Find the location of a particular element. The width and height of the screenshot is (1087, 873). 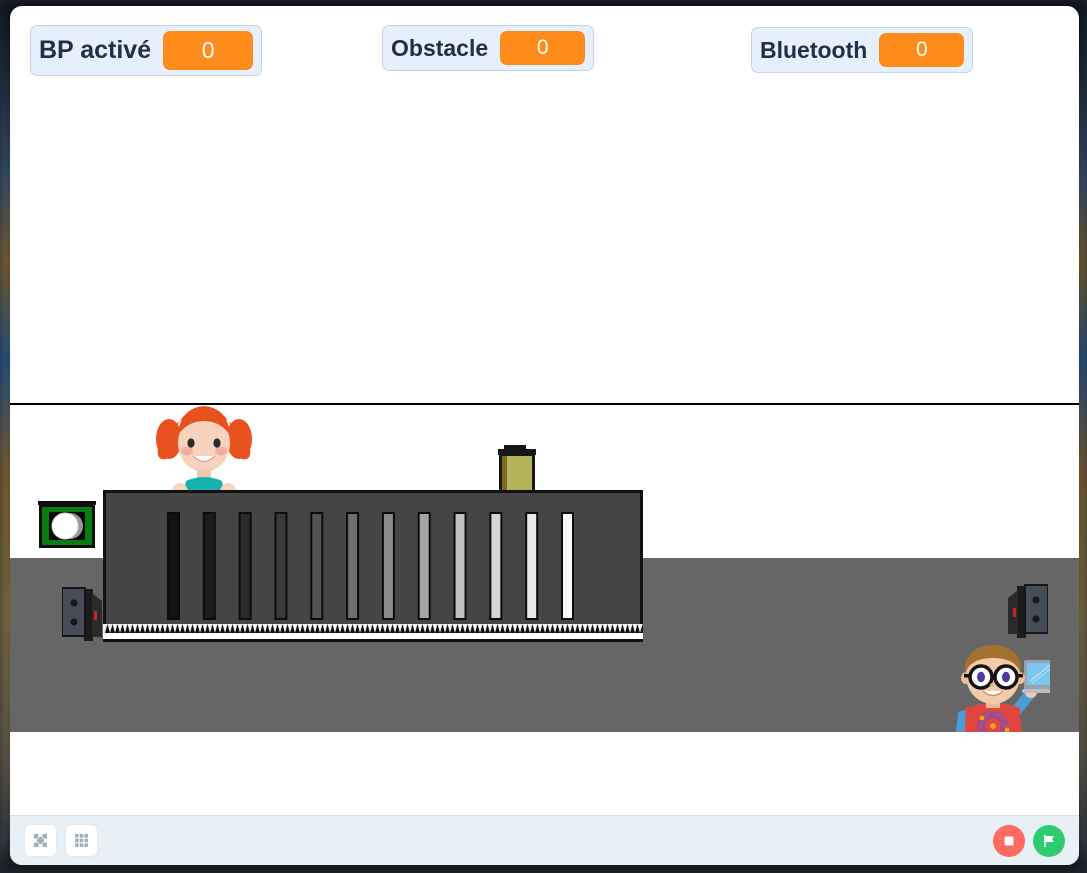

sprite-sensor-sign is located at coordinates (69, 524).